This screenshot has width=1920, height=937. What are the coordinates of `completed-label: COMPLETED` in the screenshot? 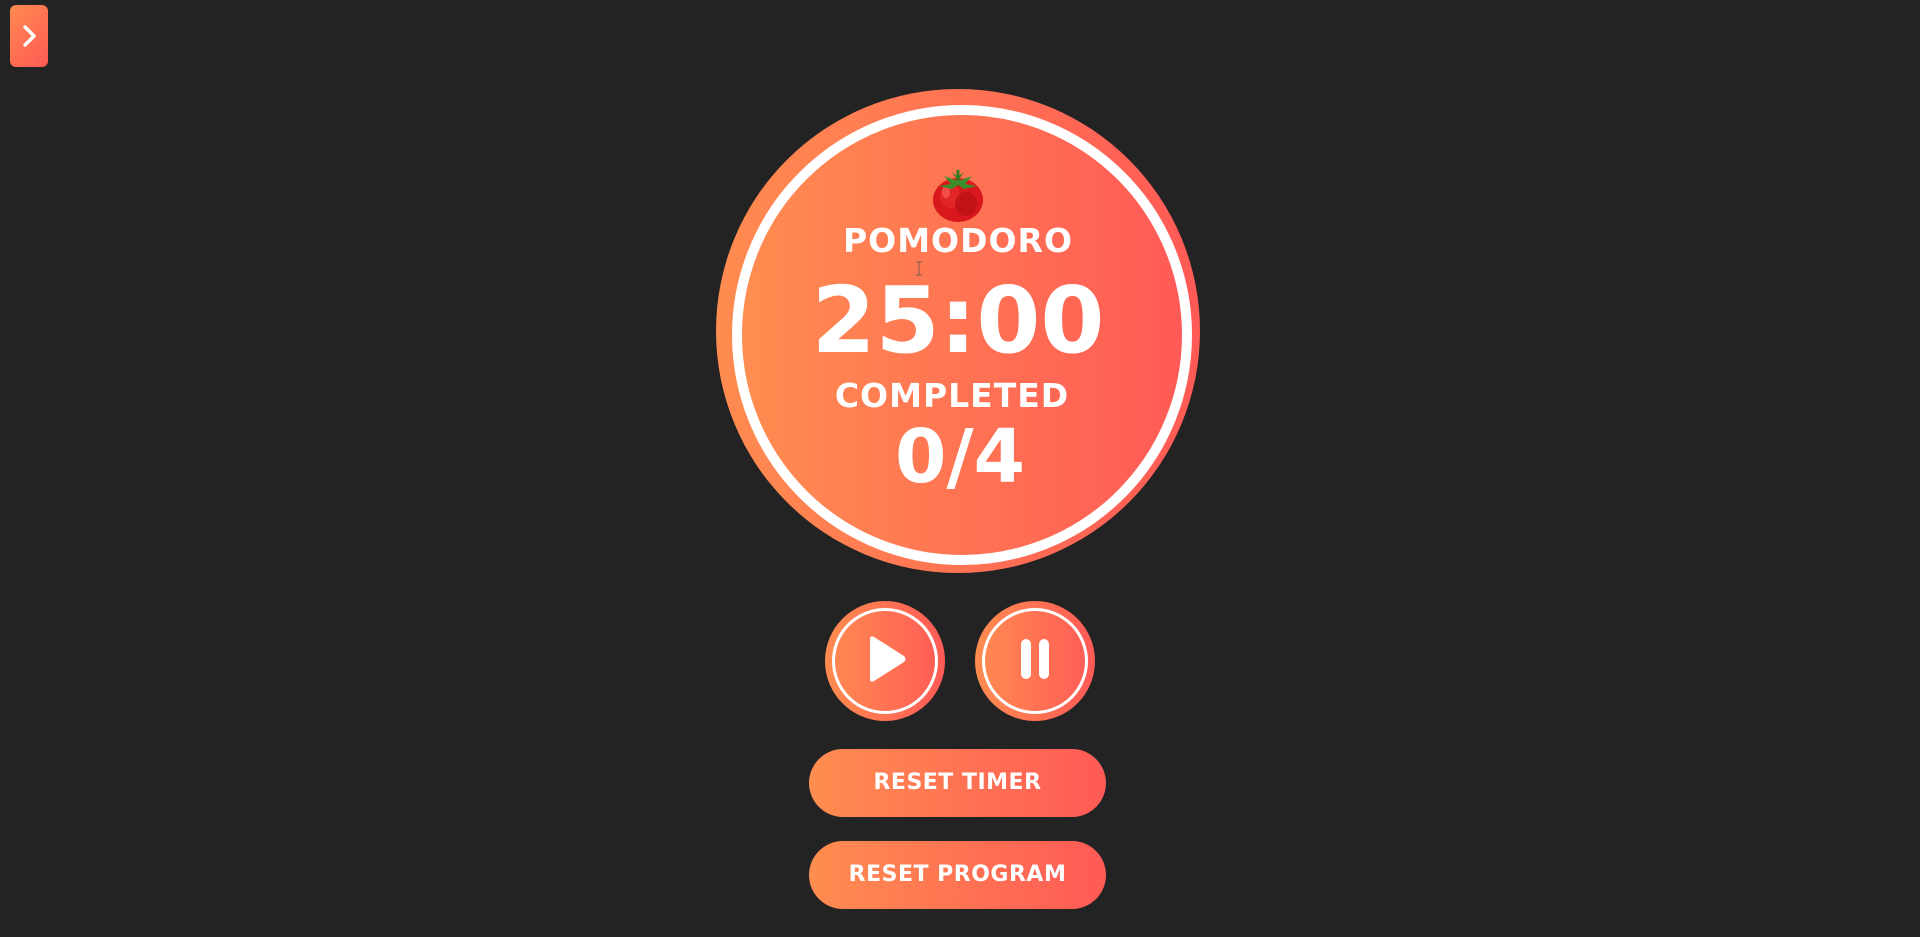 It's located at (952, 395).